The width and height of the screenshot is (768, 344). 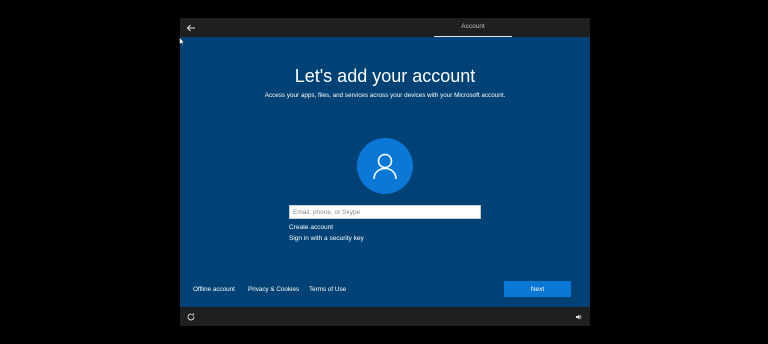 What do you see at coordinates (327, 289) in the screenshot?
I see `terms-of-use-link: Terms of Use` at bounding box center [327, 289].